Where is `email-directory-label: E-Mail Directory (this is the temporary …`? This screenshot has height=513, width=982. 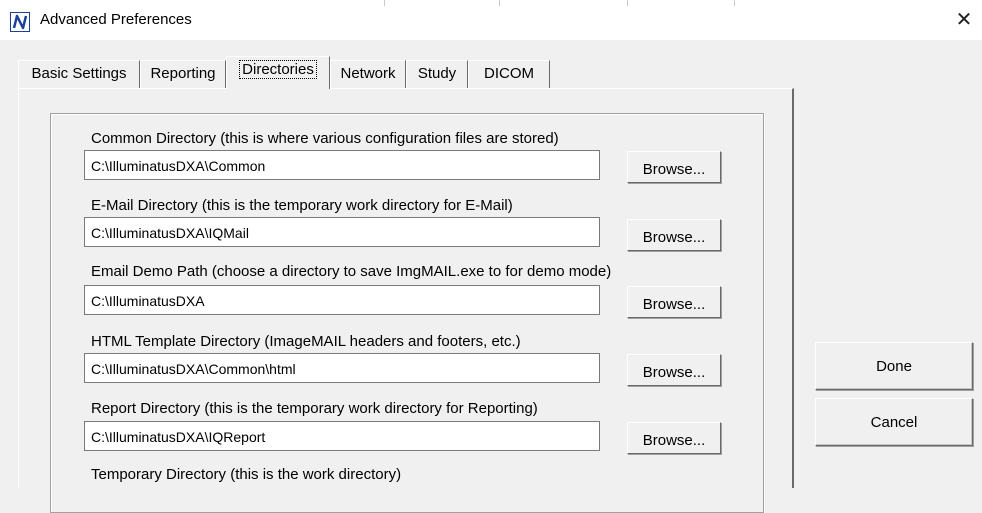 email-directory-label: E-Mail Directory (this is the temporary … is located at coordinates (302, 205).